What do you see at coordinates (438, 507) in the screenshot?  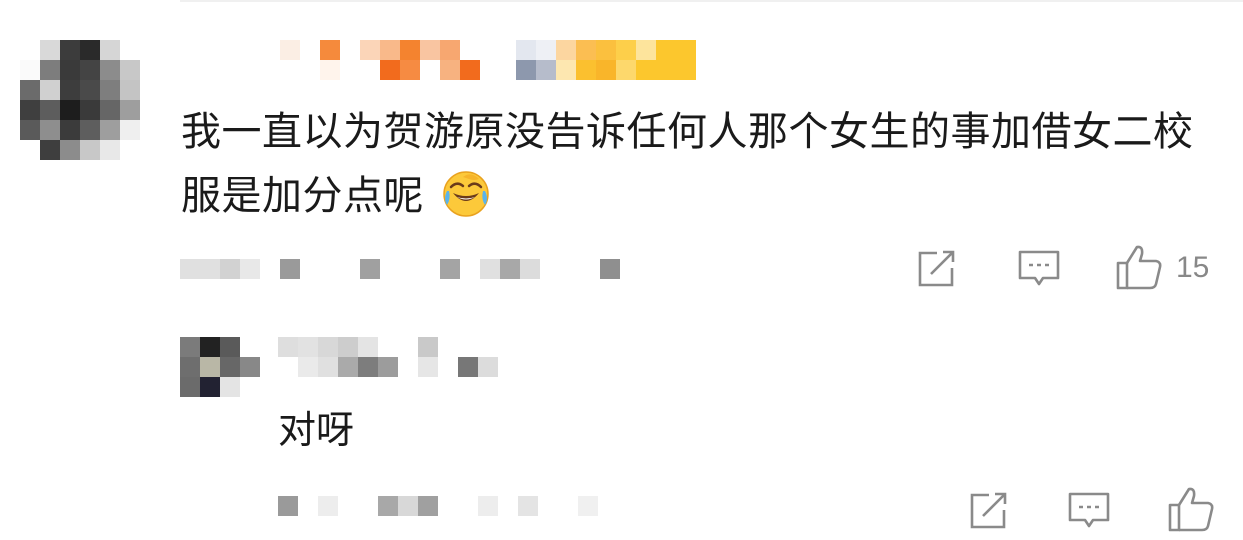 I see `reply-meta-blurred` at bounding box center [438, 507].